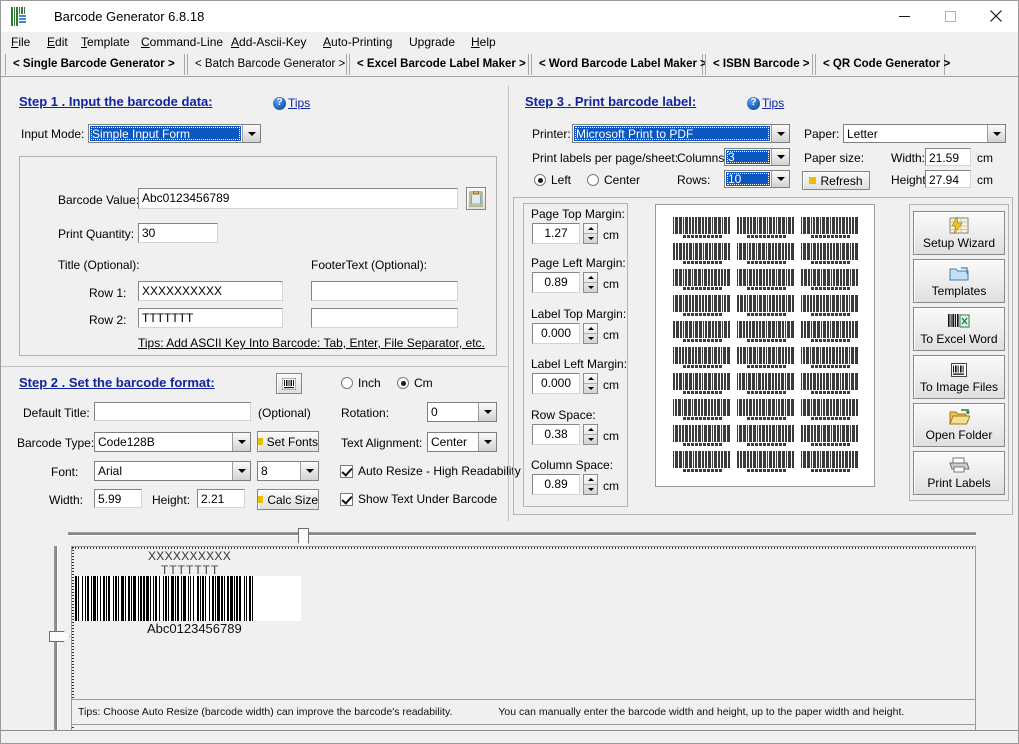 This screenshot has height=744, width=1019. Describe the element at coordinates (483, 42) in the screenshot. I see `menu-help: Help` at that location.